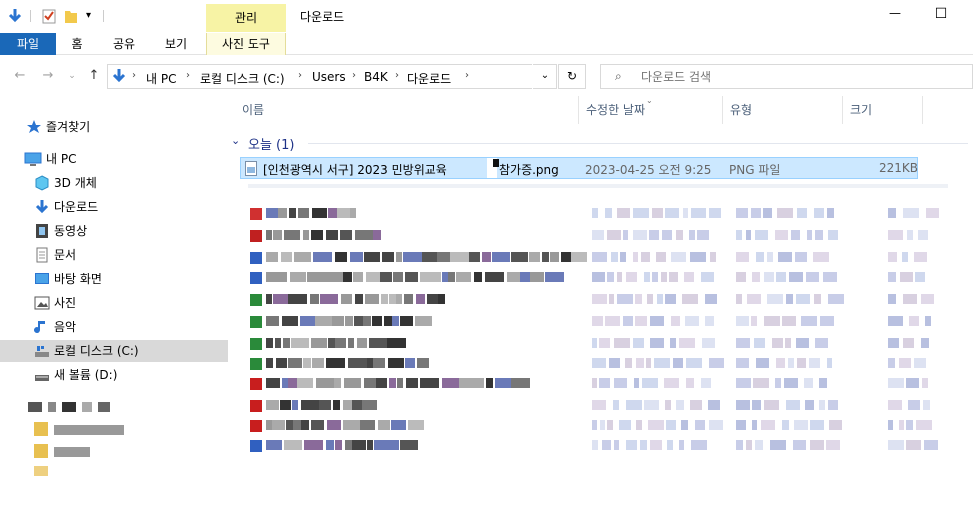 The height and width of the screenshot is (524, 973). I want to click on back-arrow-icon: ←, so click(20, 76).